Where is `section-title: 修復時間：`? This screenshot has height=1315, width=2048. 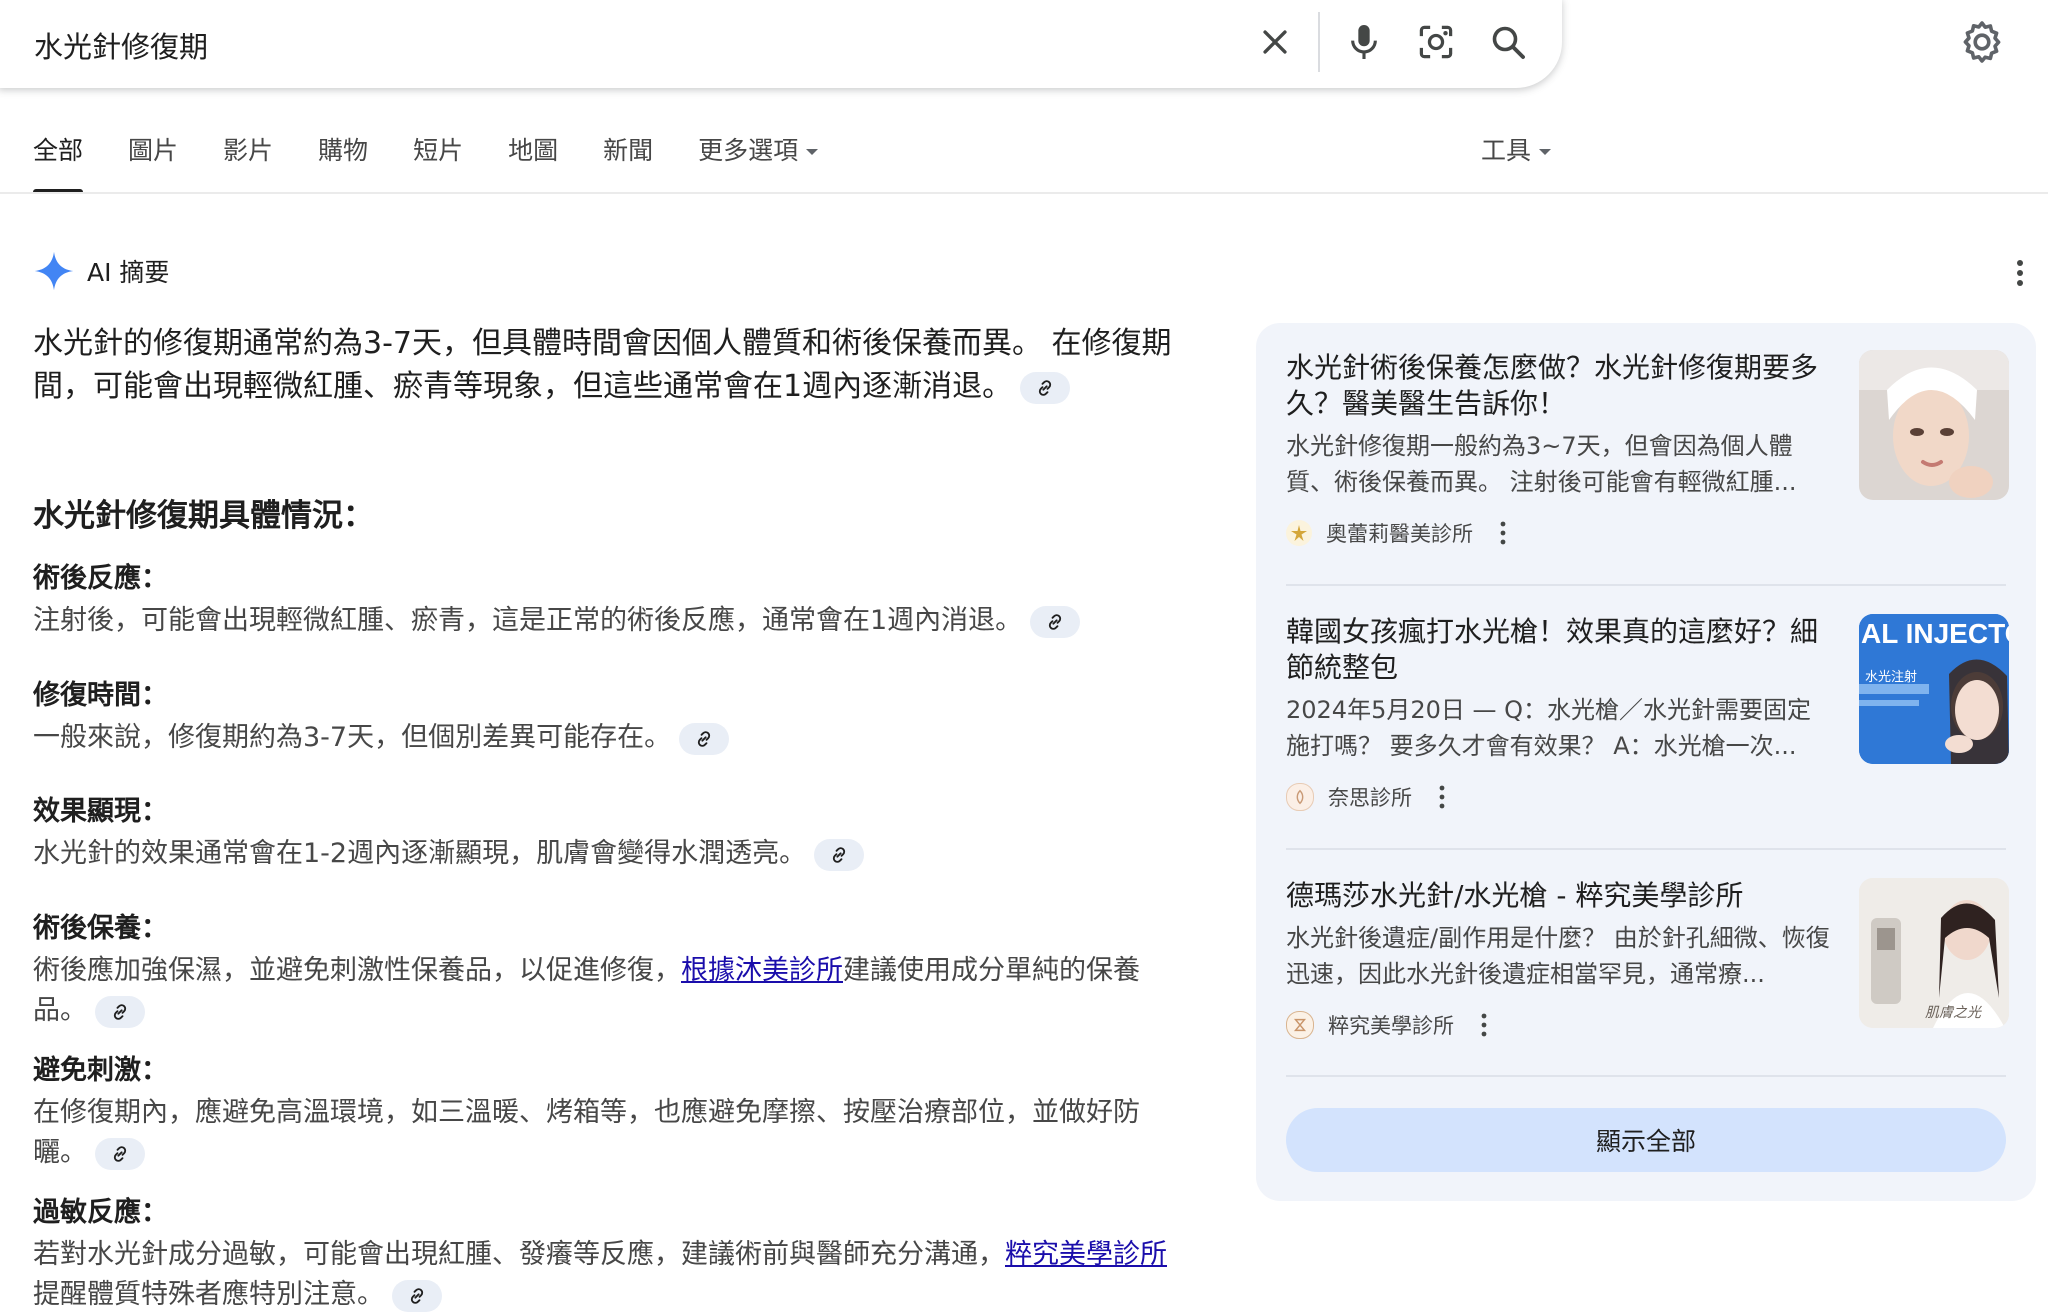
section-title: 修復時間： is located at coordinates (100, 695).